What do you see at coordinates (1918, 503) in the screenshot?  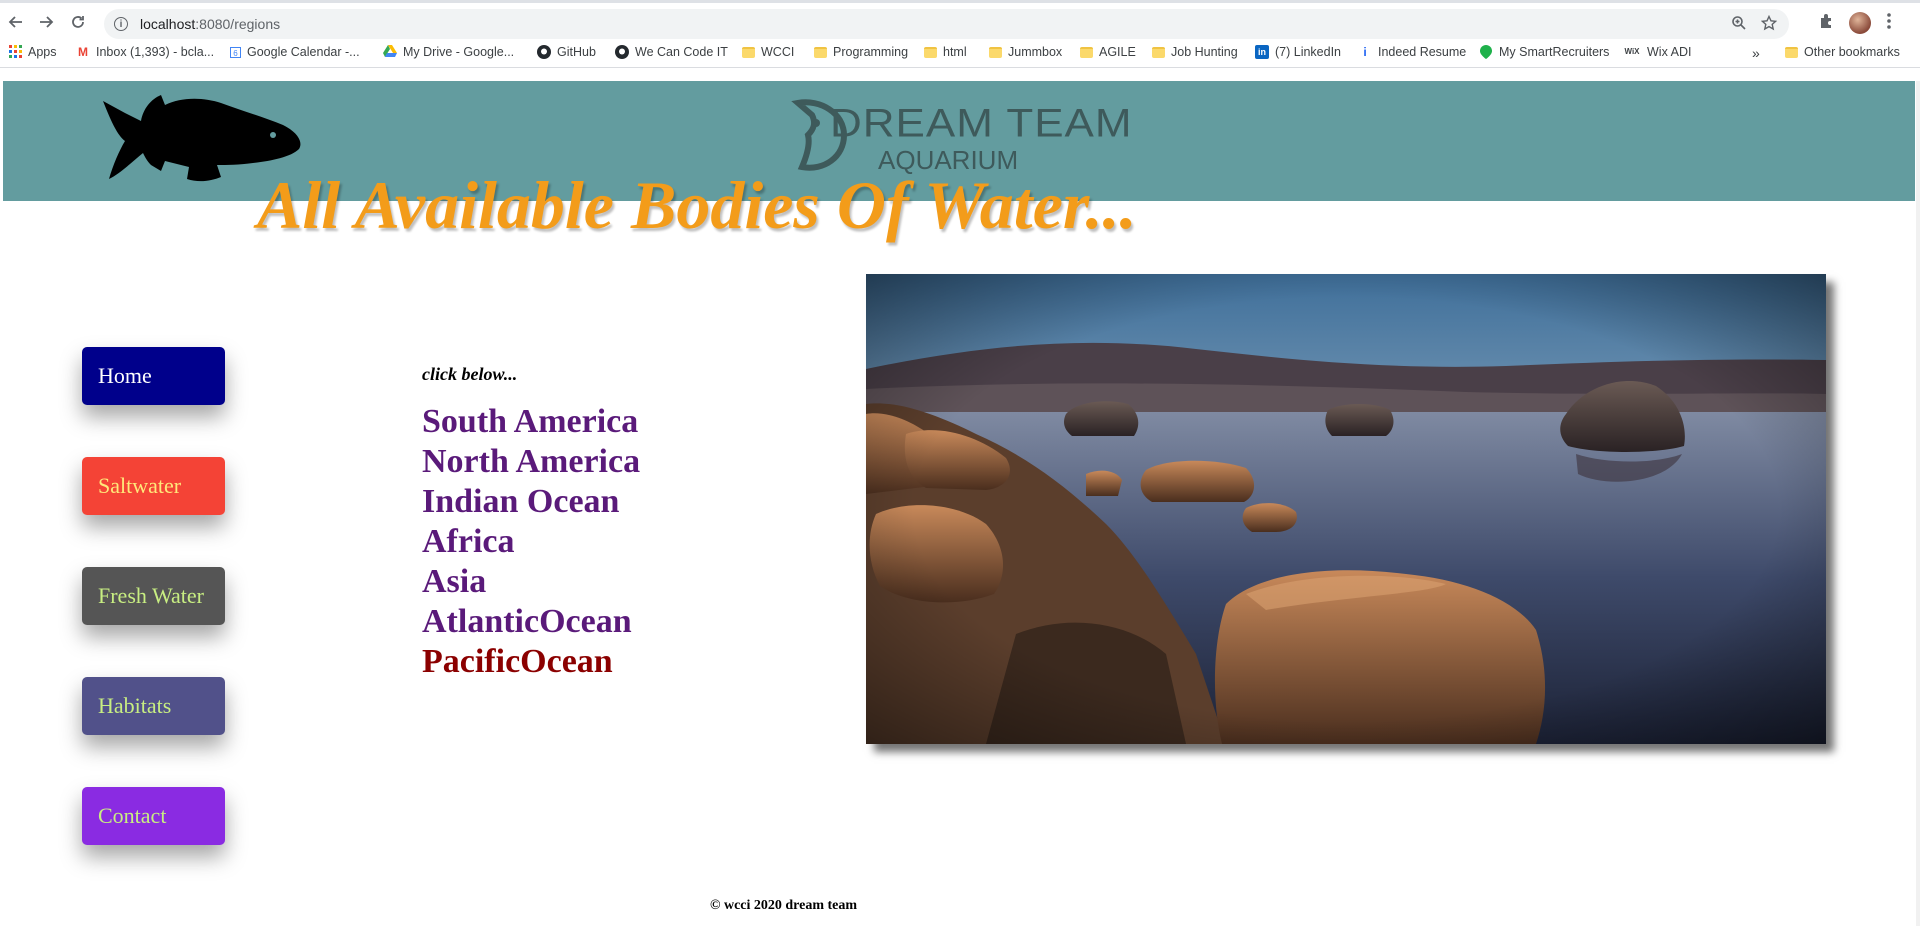 I see `page-scrollbar` at bounding box center [1918, 503].